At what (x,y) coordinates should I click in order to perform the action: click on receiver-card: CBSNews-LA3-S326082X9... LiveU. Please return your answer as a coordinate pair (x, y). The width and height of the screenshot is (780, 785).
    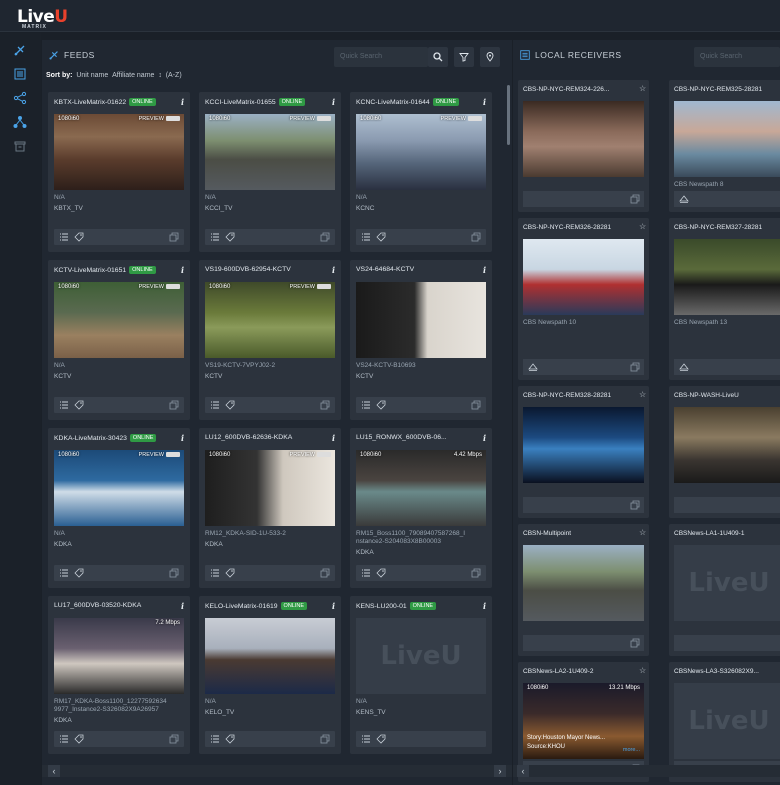
    Looking at the image, I should click on (724, 722).